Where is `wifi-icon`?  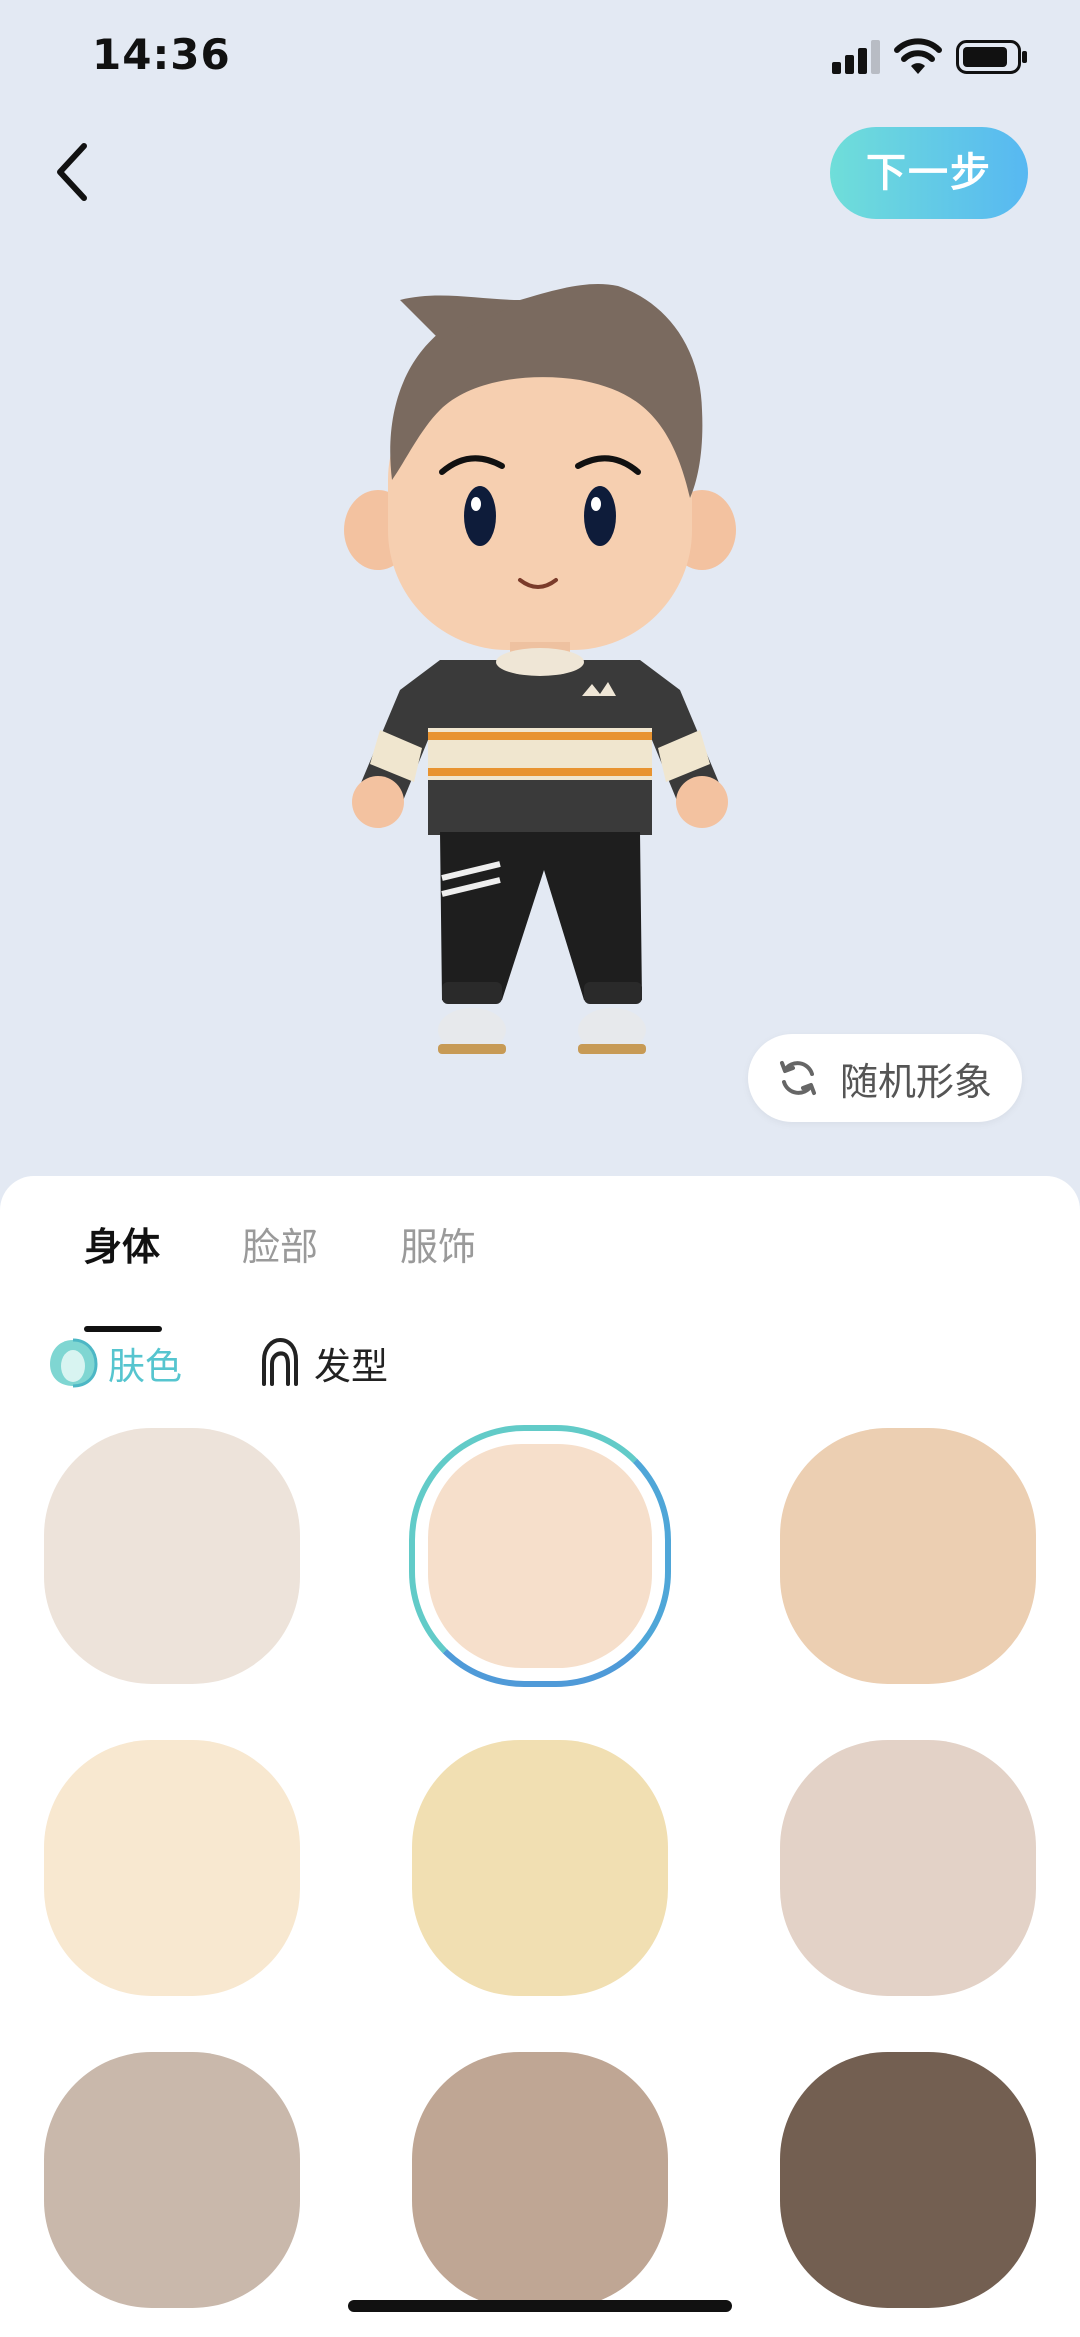 wifi-icon is located at coordinates (918, 56).